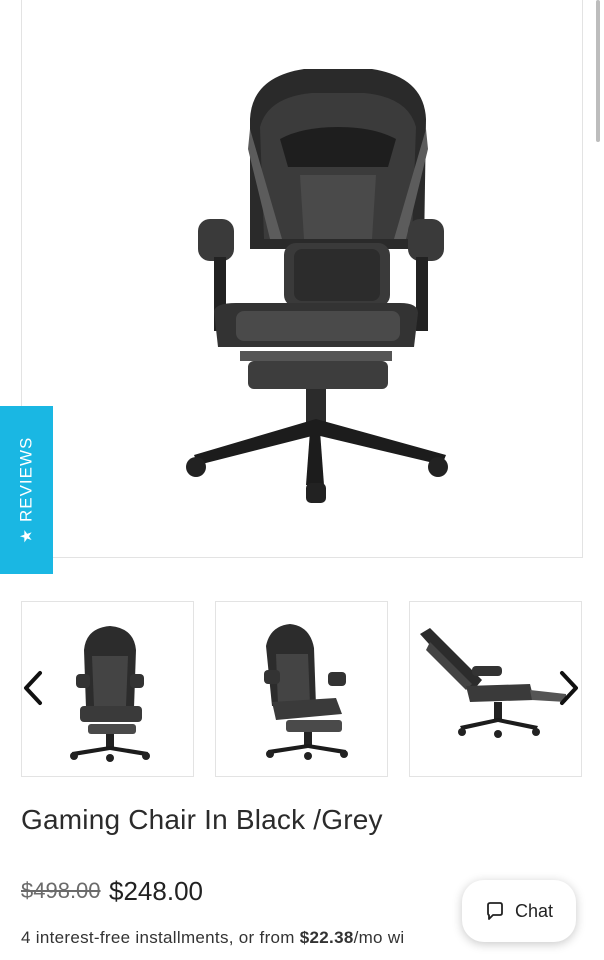 The width and height of the screenshot is (604, 960). What do you see at coordinates (26, 479) in the screenshot?
I see `reviews-tab-label: REVIEWS` at bounding box center [26, 479].